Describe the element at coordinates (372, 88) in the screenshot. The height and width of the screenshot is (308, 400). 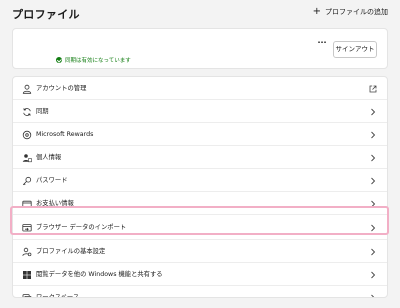
I see `external-link-icon` at that location.